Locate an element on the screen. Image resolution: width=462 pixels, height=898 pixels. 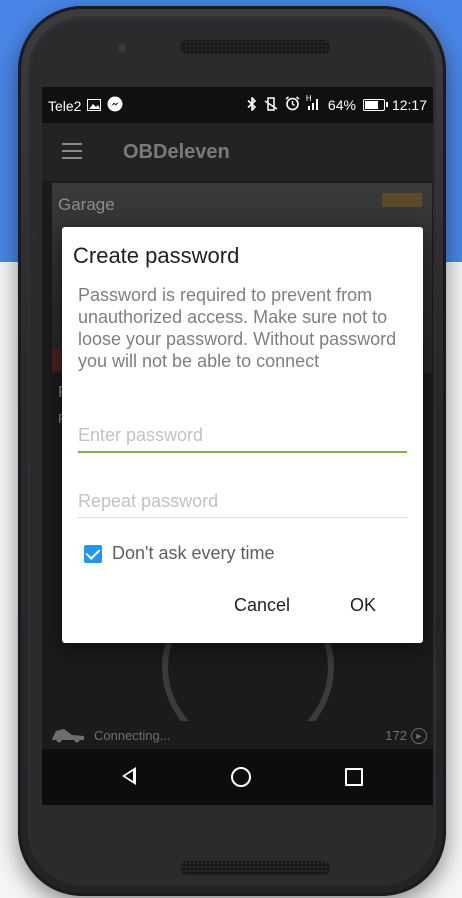
ok-button: OK is located at coordinates (363, 605).